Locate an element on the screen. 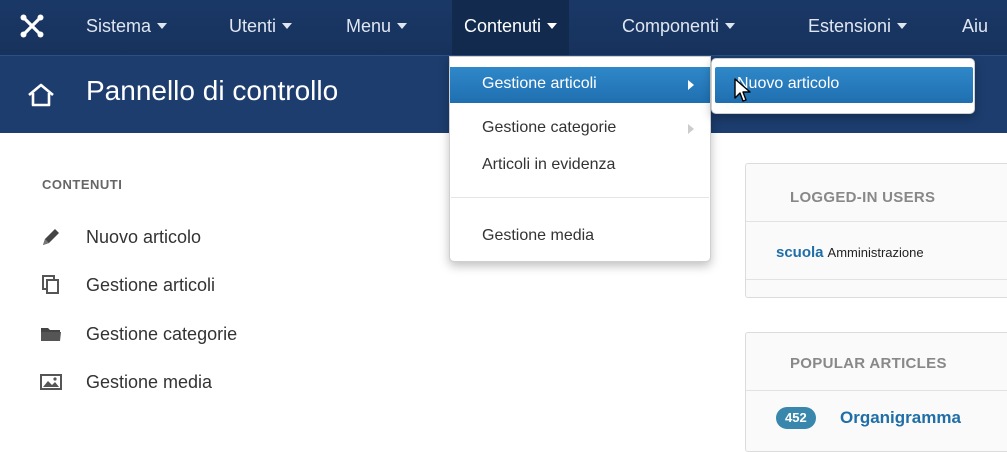 The image size is (1007, 452). user-row: scuola Amministrazione is located at coordinates (850, 252).